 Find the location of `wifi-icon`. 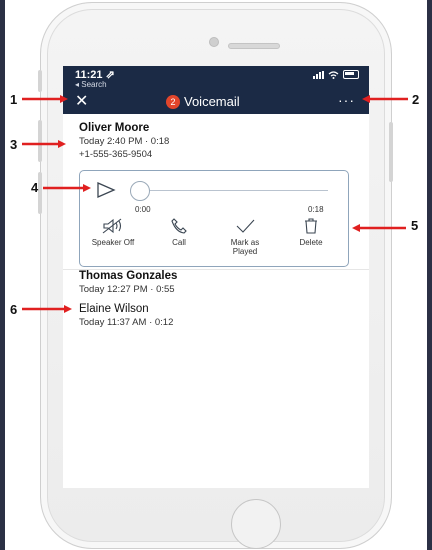

wifi-icon is located at coordinates (333, 74).